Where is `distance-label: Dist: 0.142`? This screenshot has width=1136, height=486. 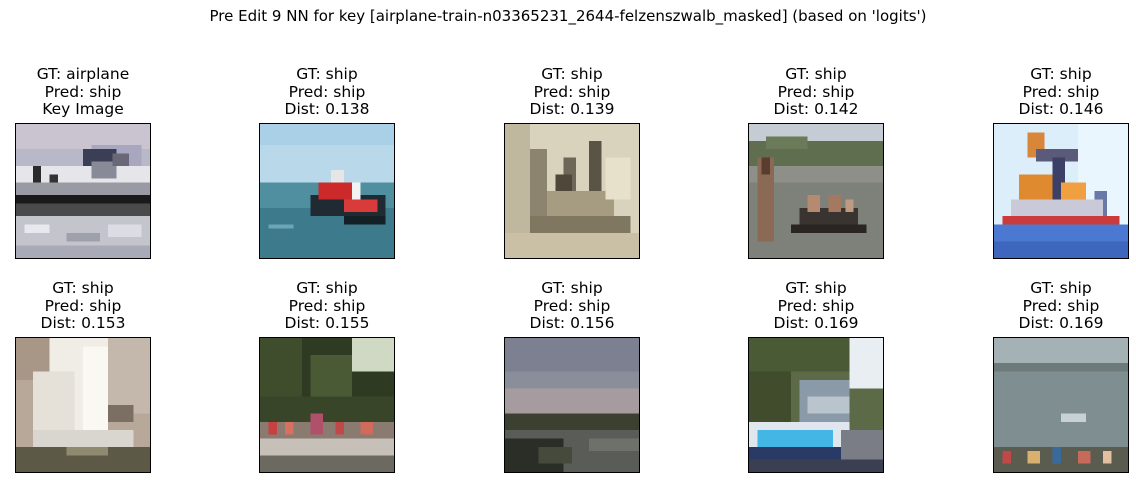 distance-label: Dist: 0.142 is located at coordinates (816, 109).